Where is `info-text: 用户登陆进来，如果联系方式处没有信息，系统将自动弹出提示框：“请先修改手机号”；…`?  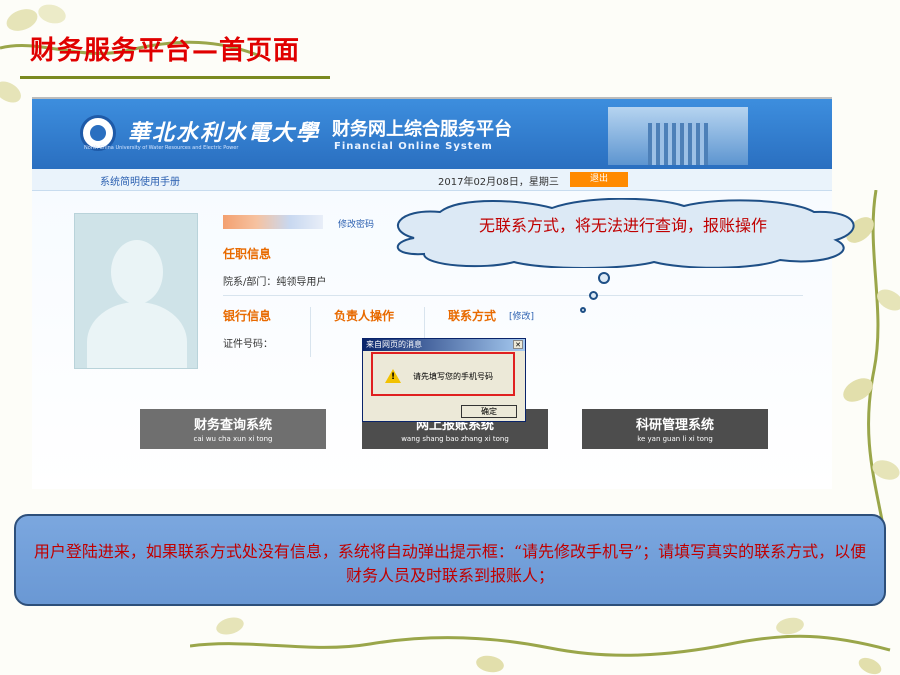 info-text: 用户登陆进来，如果联系方式处没有信息，系统将自动弹出提示框：“请先修改手机号”；… is located at coordinates (450, 563).